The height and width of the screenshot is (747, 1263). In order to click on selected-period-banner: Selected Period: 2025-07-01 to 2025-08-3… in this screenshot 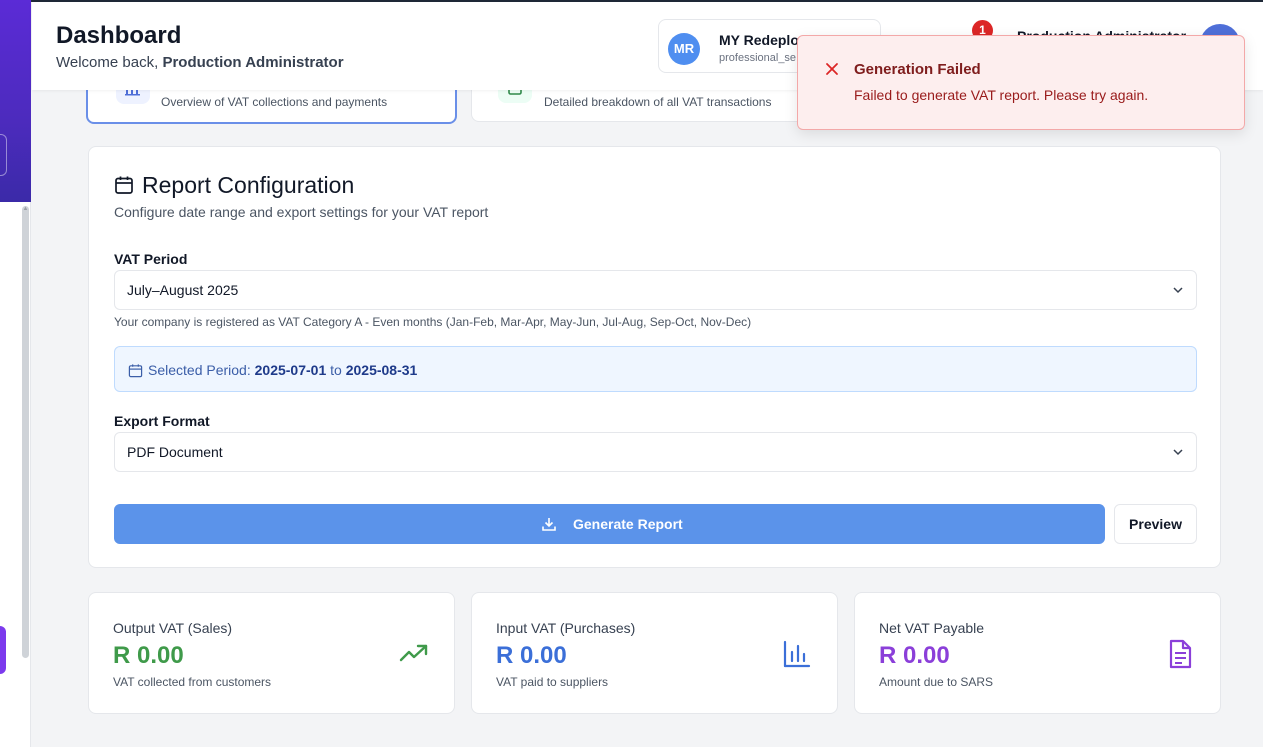, I will do `click(655, 369)`.